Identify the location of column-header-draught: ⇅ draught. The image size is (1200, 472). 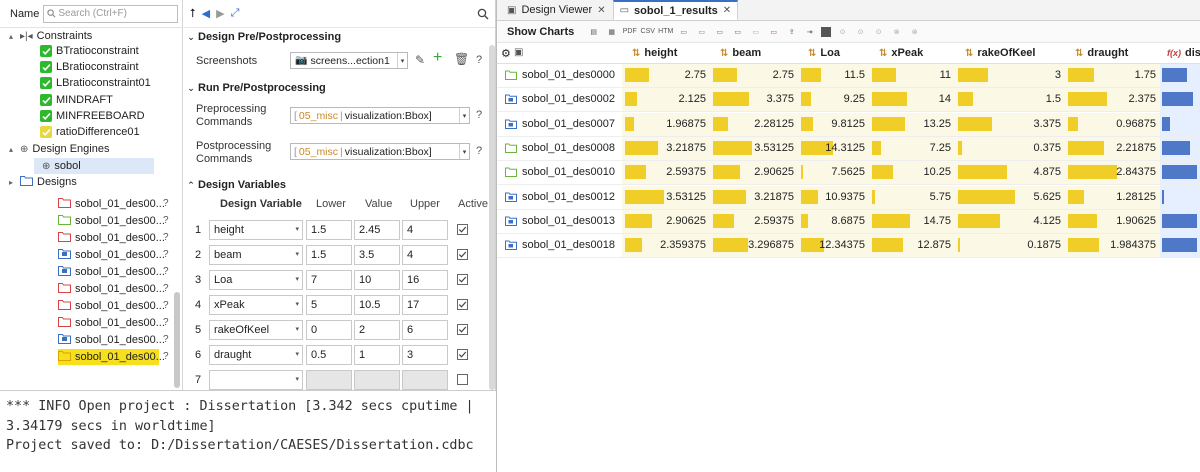
(1101, 53).